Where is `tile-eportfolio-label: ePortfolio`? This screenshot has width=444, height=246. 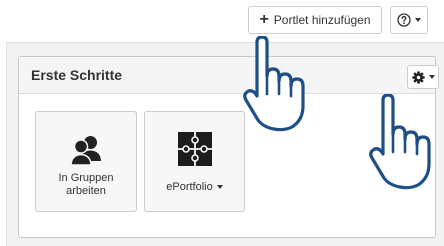
tile-eportfolio-label: ePortfolio is located at coordinates (194, 187).